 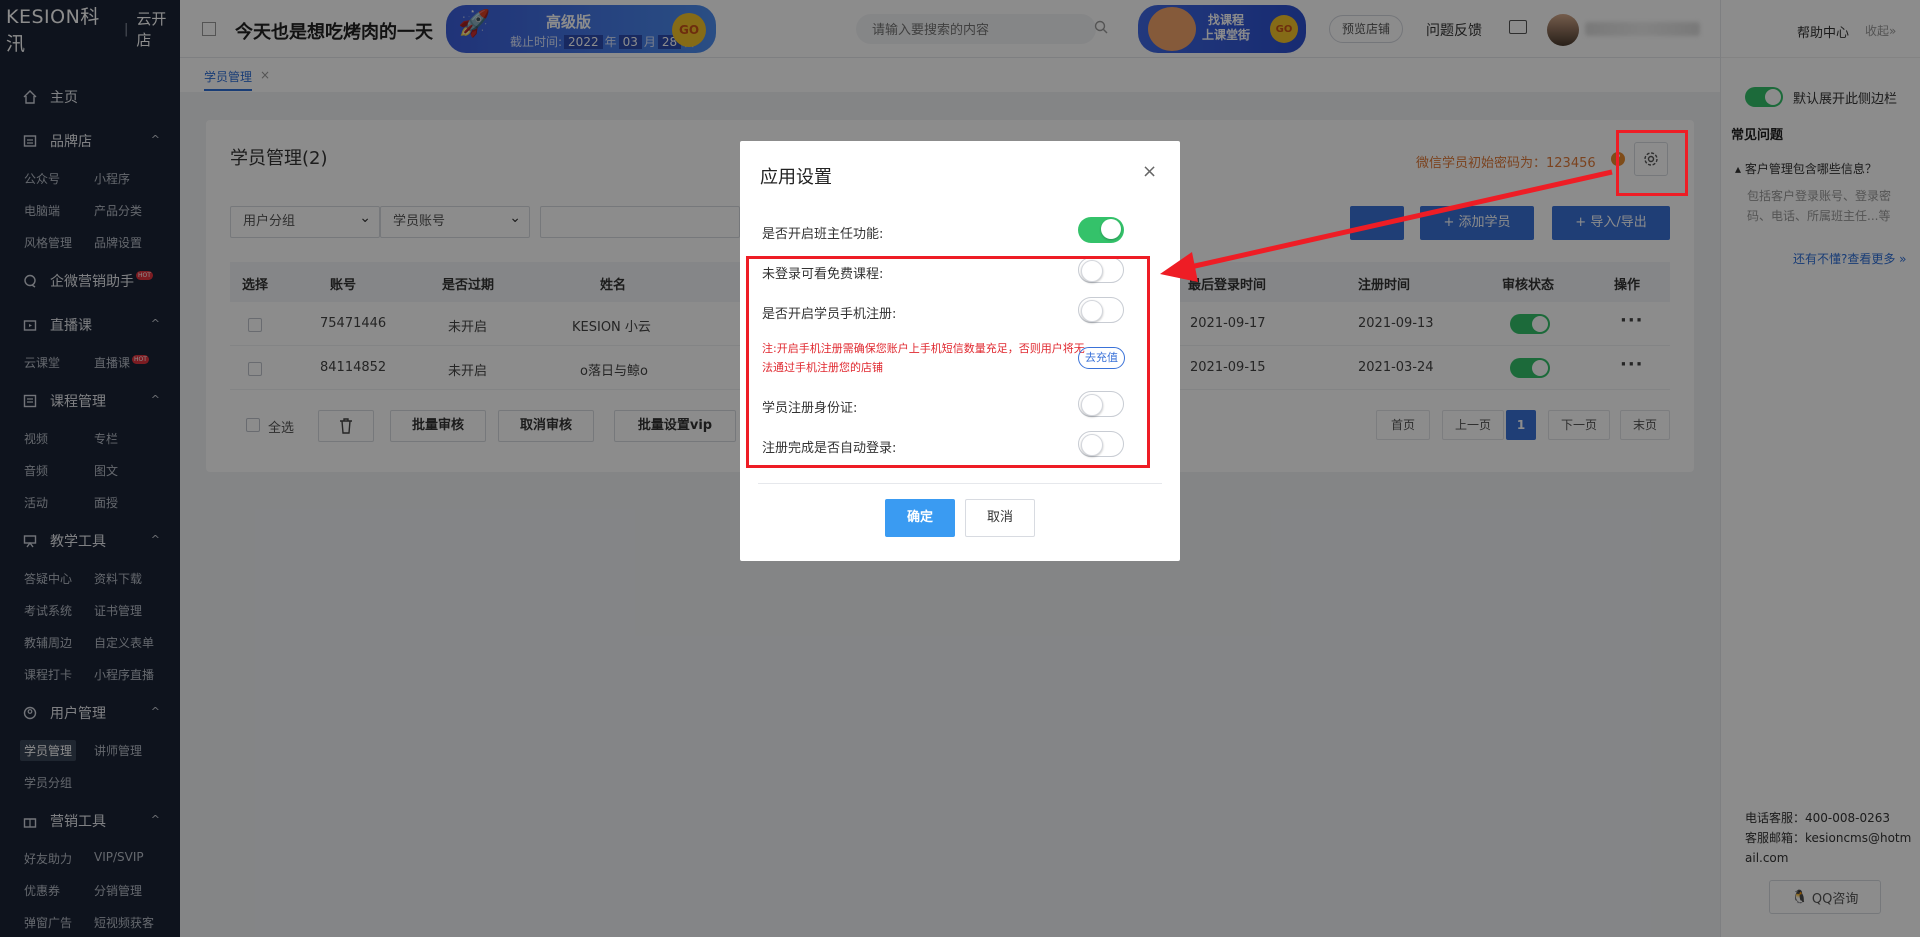 What do you see at coordinates (1000, 518) in the screenshot?
I see `cancel-button: 取消` at bounding box center [1000, 518].